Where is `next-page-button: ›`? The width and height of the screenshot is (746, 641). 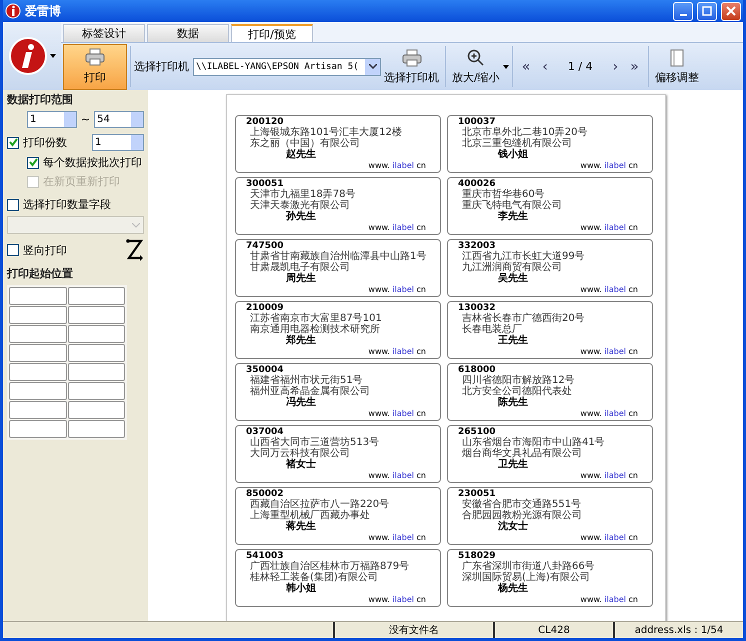 next-page-button: › is located at coordinates (615, 66).